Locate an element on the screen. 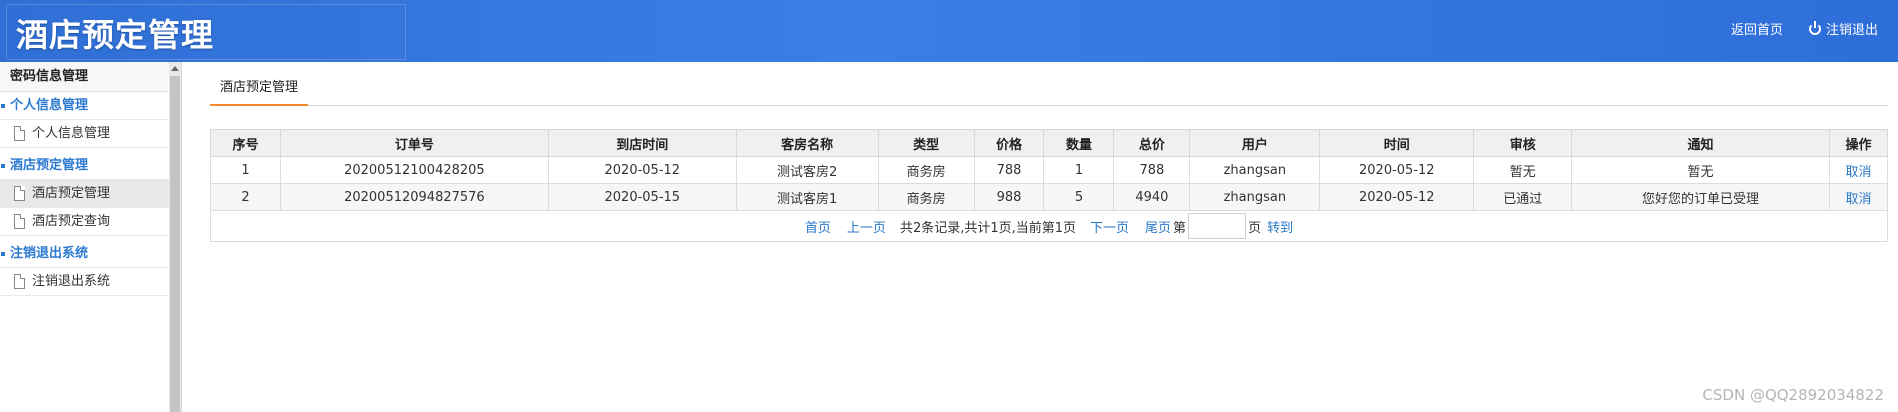 This screenshot has width=1898, height=412. sidebar-item-logout: 注销退出系统 is located at coordinates (84, 282).